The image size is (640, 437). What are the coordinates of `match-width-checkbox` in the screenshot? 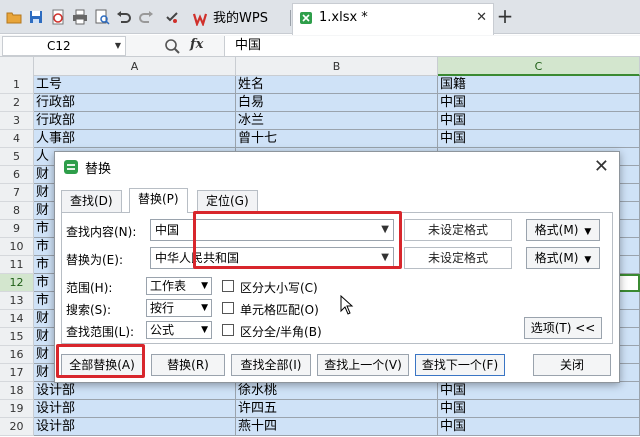 It's located at (228, 330).